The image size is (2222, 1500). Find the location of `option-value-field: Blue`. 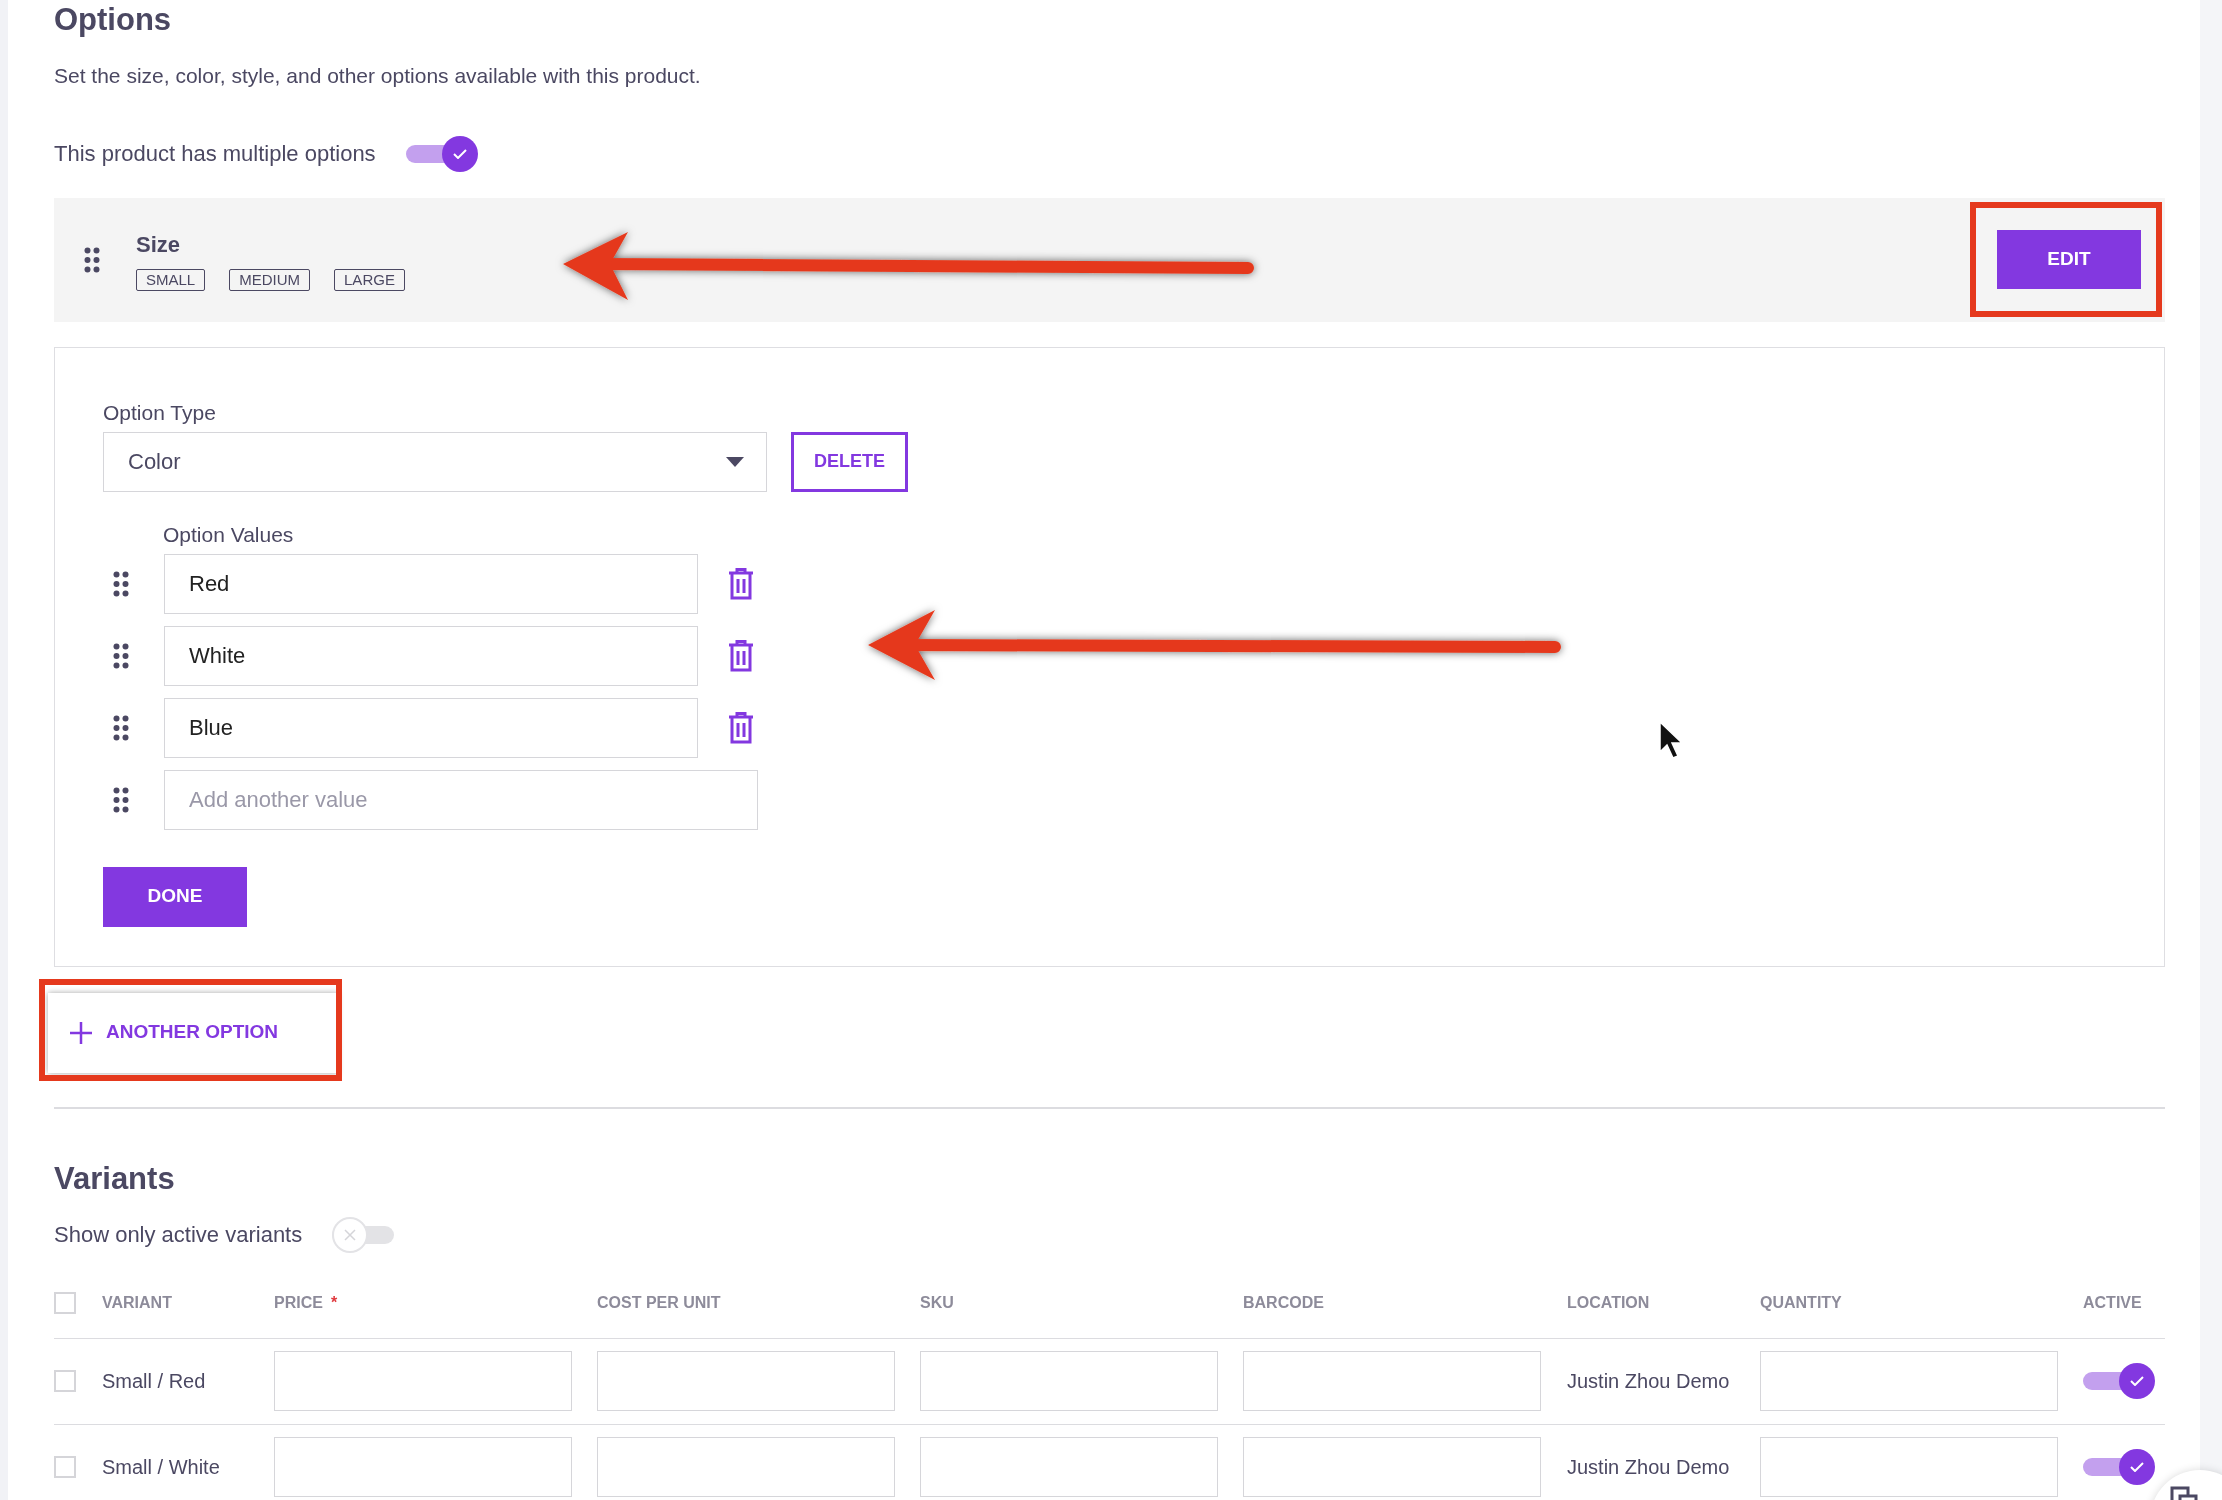

option-value-field: Blue is located at coordinates (431, 727).